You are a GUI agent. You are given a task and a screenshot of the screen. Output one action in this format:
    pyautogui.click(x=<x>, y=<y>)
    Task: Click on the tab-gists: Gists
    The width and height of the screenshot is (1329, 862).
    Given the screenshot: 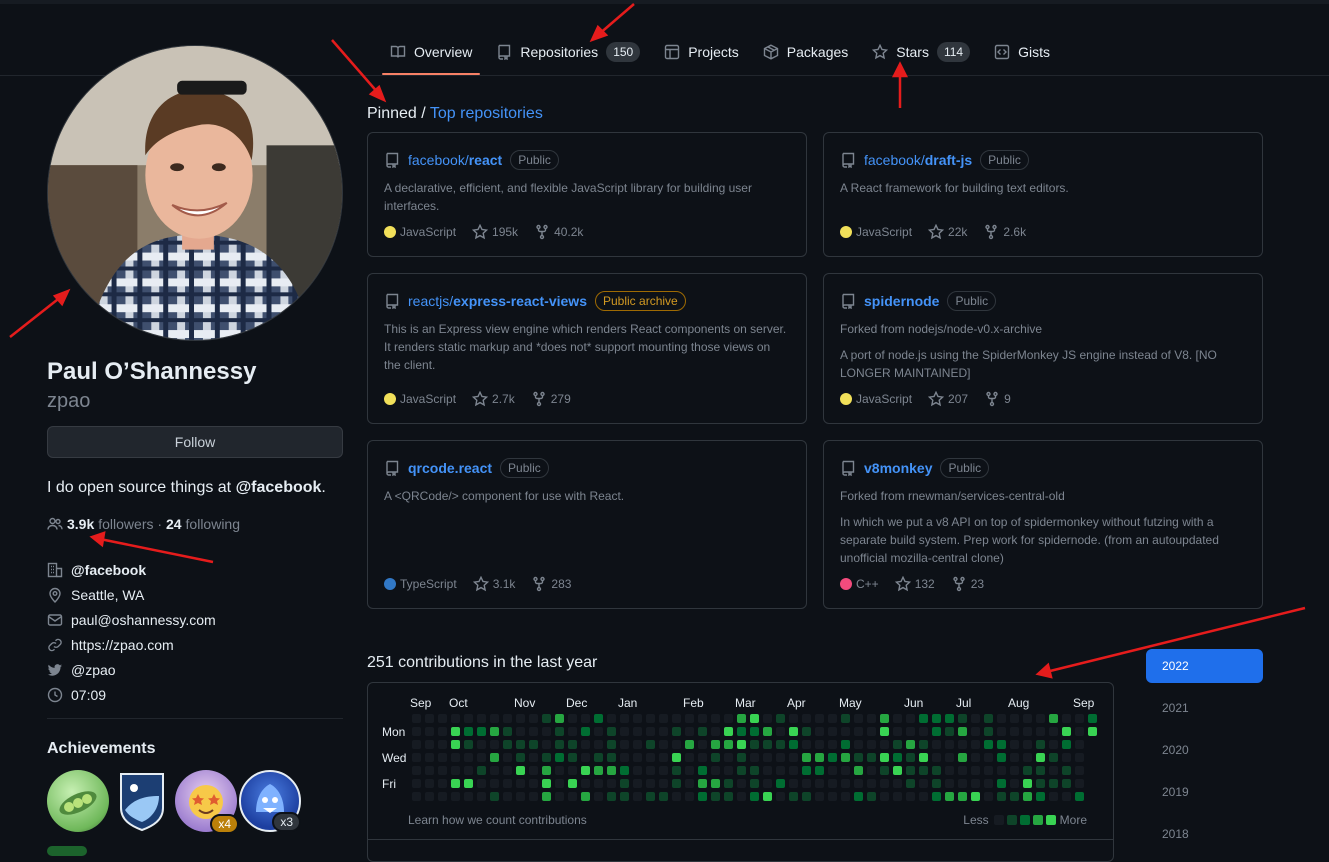 What is the action you would take?
    pyautogui.click(x=1022, y=52)
    